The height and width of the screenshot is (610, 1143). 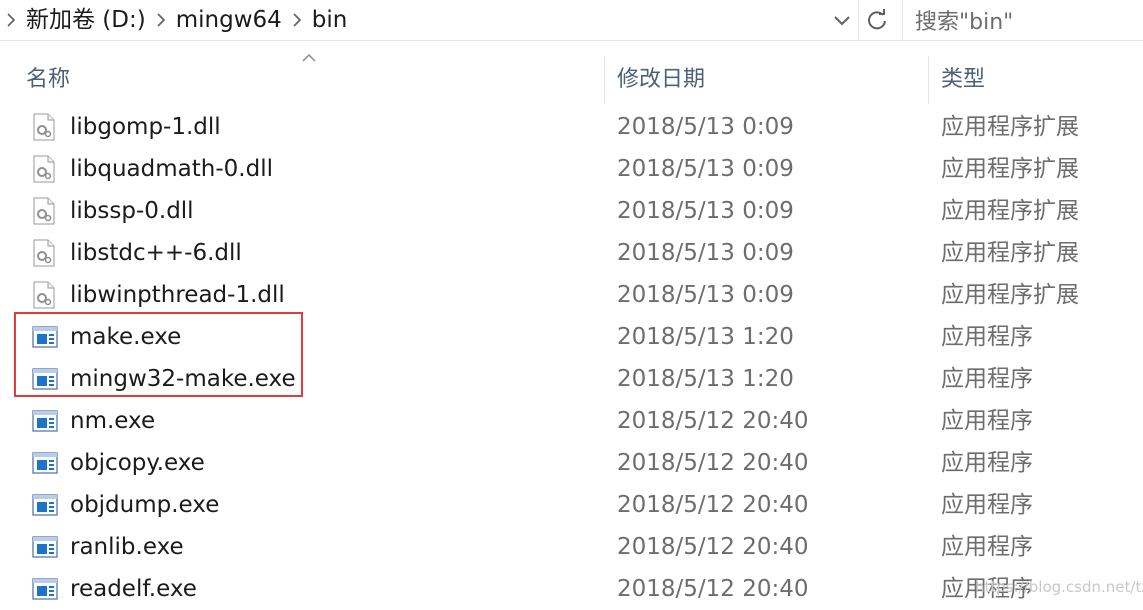 What do you see at coordinates (171, 169) in the screenshot?
I see `file-name: libquadmath-0.dll` at bounding box center [171, 169].